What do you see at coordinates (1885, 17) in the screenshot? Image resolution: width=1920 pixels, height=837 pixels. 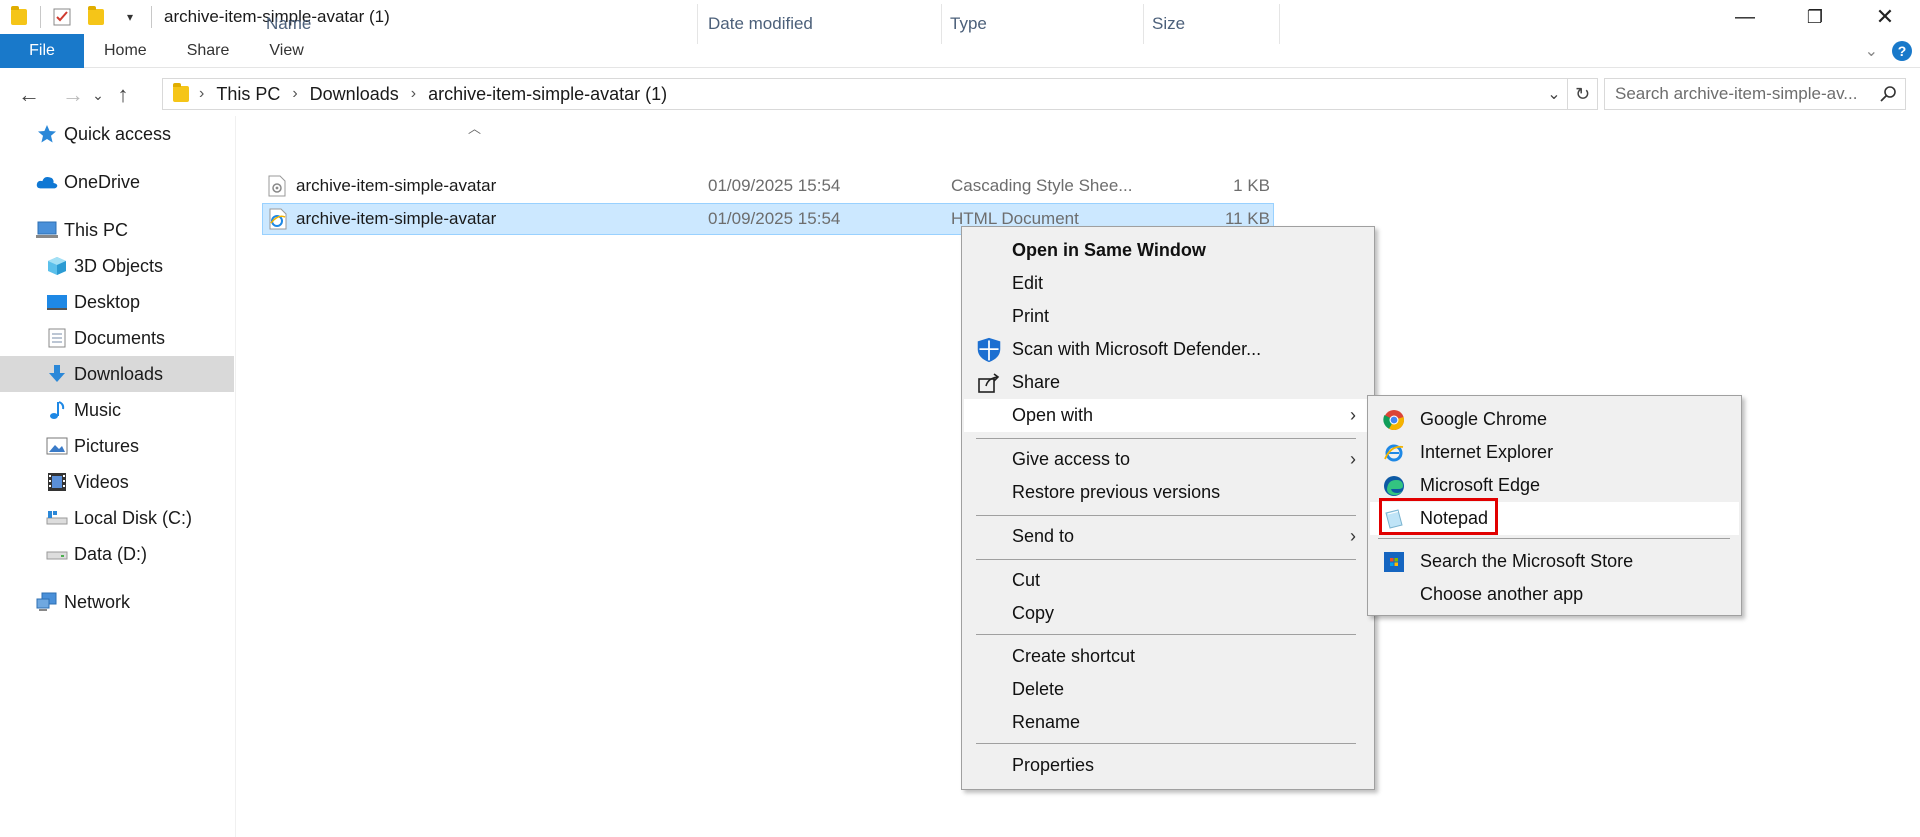 I see `close-button: ✕` at bounding box center [1885, 17].